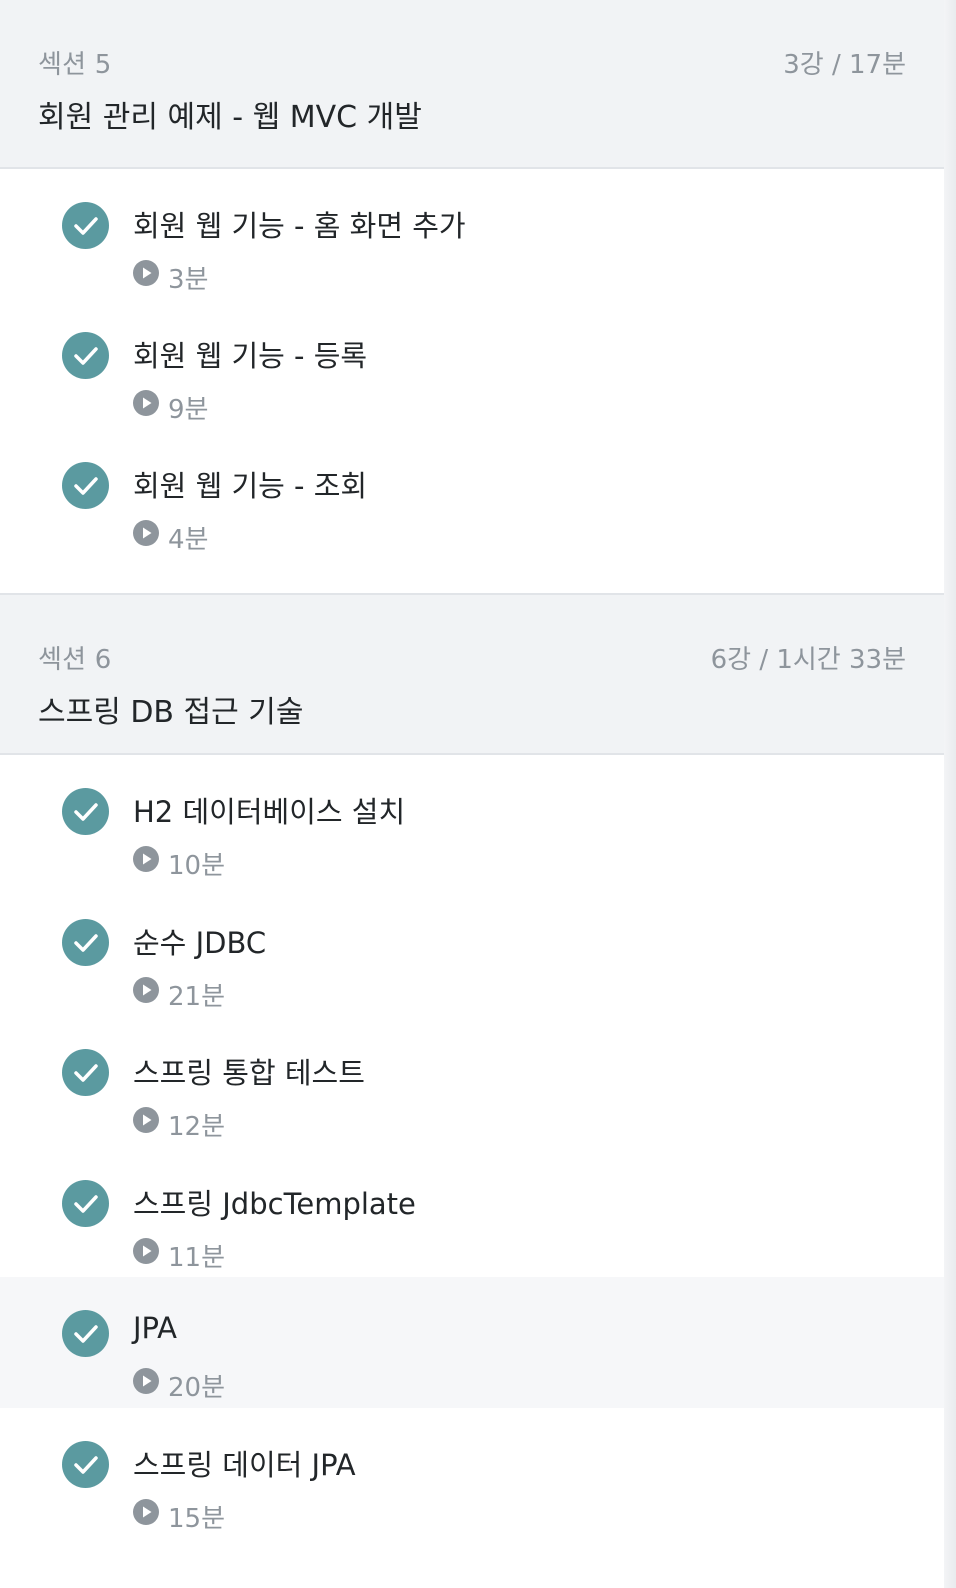 The width and height of the screenshot is (956, 1588). I want to click on lesson-item-hovered: JPA 20분, so click(472, 1342).